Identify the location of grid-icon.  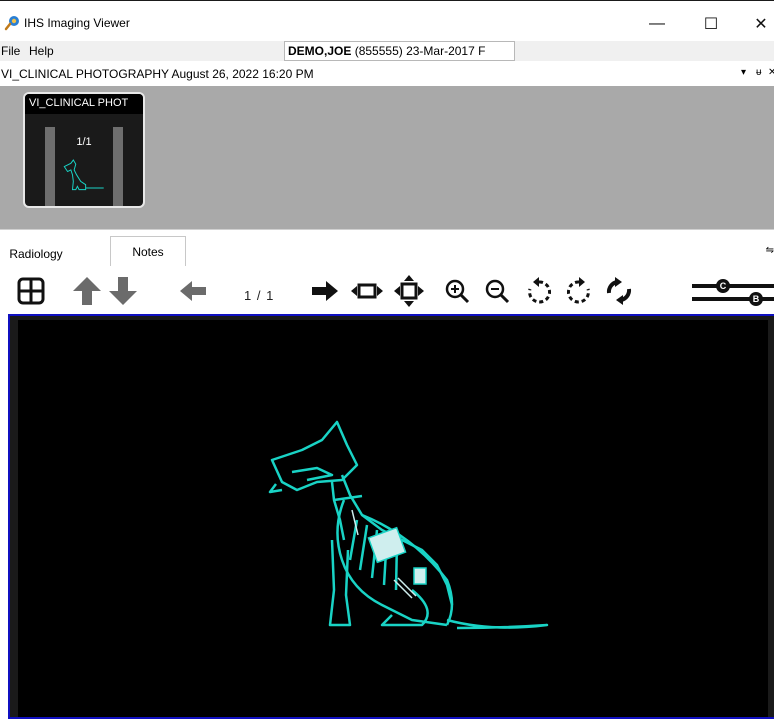
(31, 291).